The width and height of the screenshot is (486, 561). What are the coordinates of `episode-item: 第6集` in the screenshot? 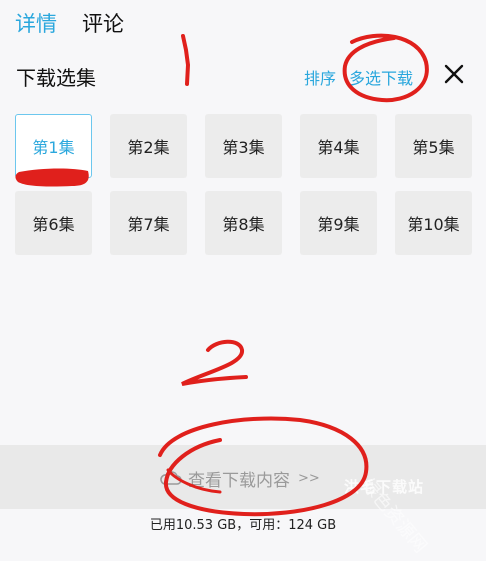 It's located at (53, 223).